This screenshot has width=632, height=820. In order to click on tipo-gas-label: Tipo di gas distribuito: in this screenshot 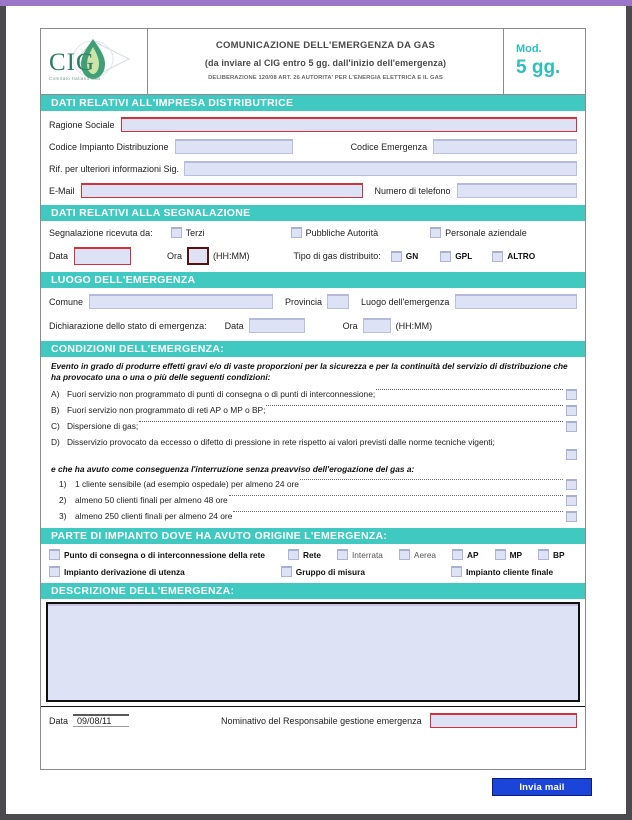, I will do `click(337, 256)`.